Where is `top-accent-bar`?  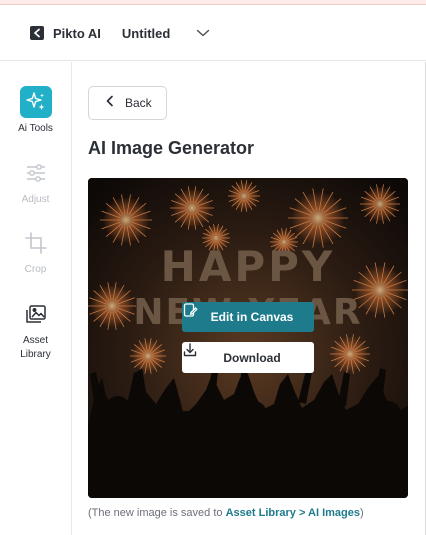
top-accent-bar is located at coordinates (213, 2).